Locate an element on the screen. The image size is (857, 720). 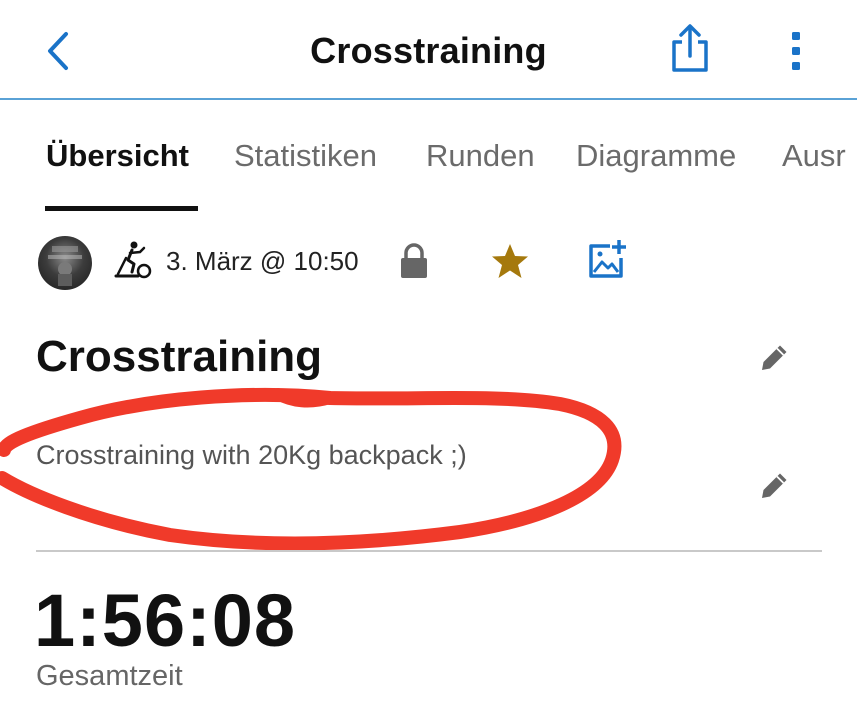
total-time-value: 1:56:08 is located at coordinates (165, 620).